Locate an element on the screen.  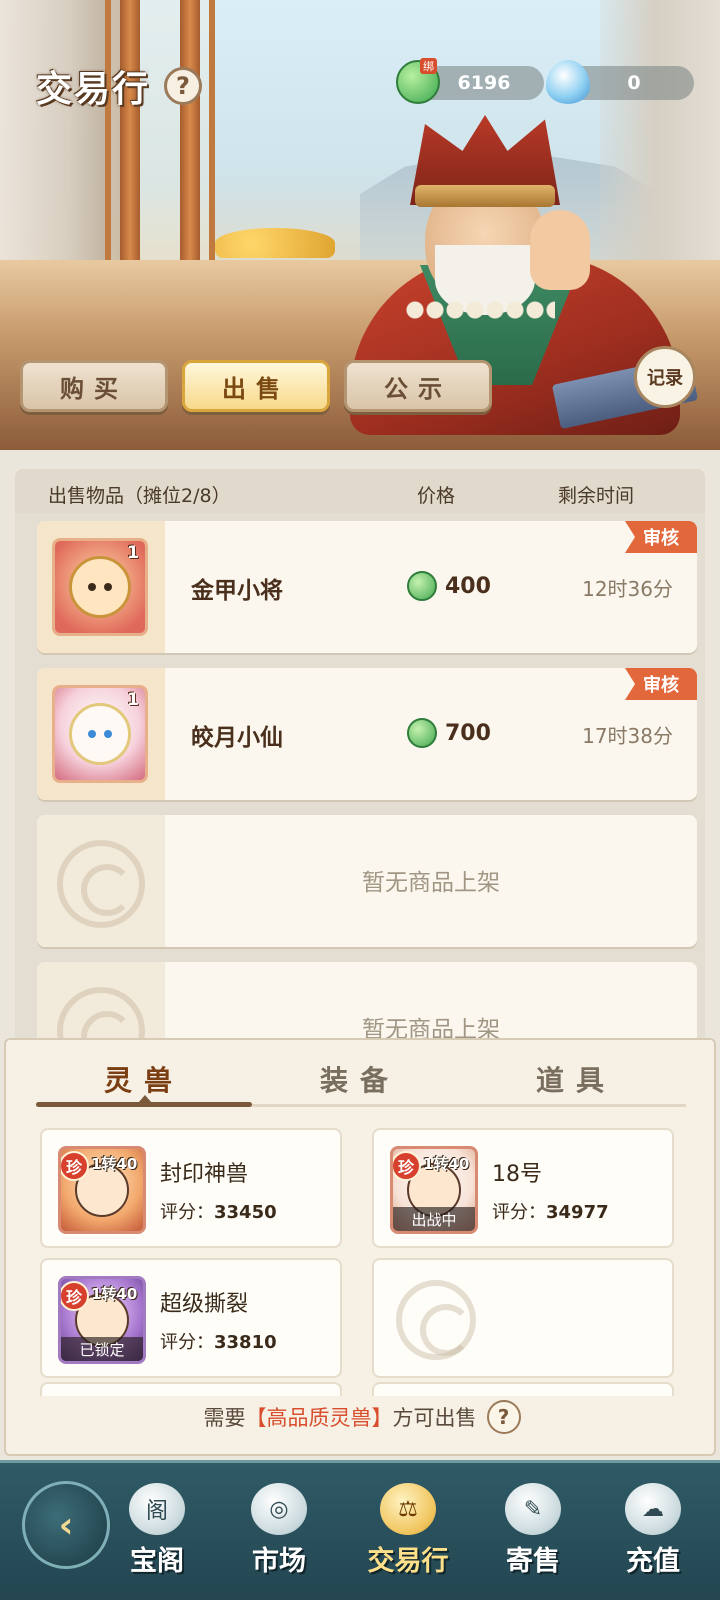
merchant-beads is located at coordinates (480, 310).